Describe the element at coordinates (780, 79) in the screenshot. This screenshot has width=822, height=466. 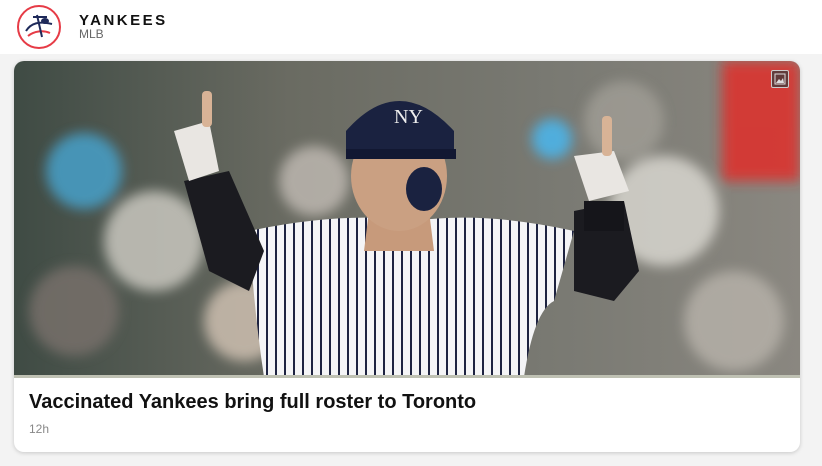
I see `image-icon` at that location.